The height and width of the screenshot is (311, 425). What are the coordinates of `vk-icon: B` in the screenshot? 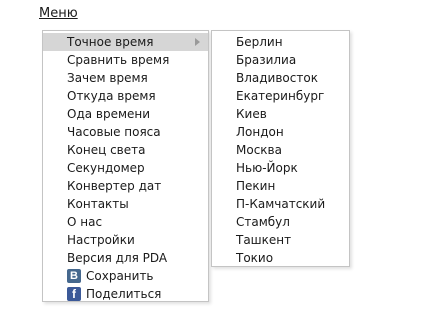 It's located at (74, 276).